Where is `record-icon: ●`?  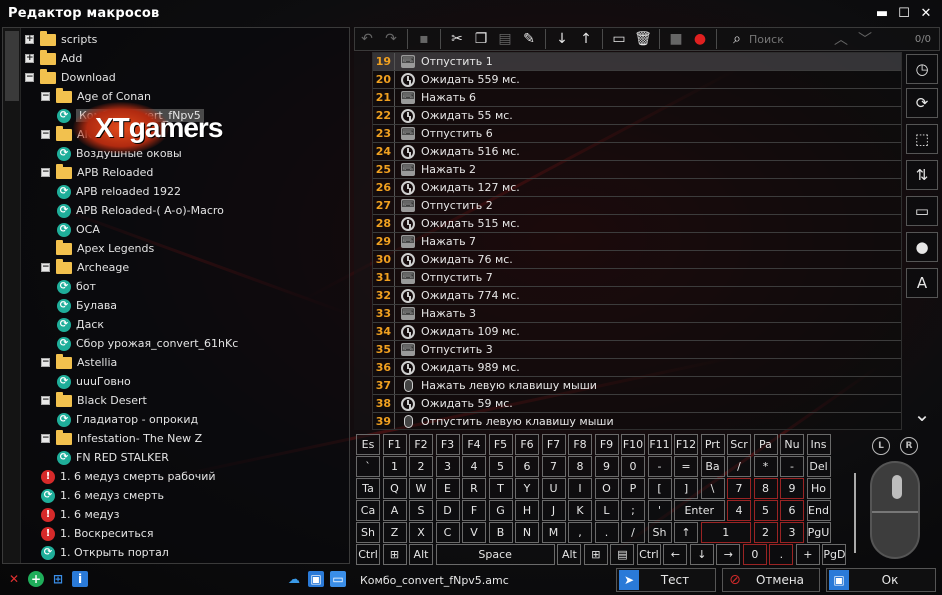 record-icon: ● is located at coordinates (700, 39).